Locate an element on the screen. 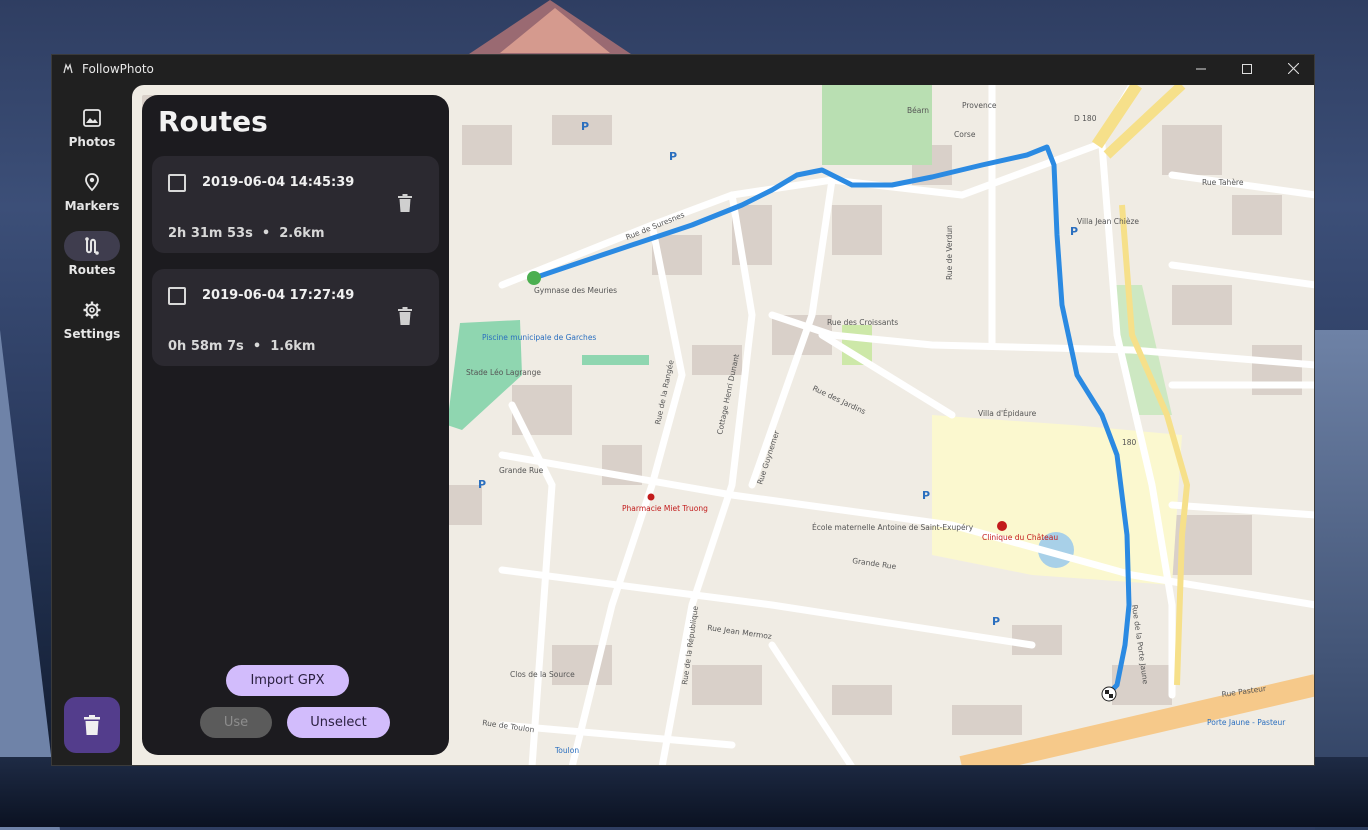 The width and height of the screenshot is (1368, 830). map-label-180: 180 is located at coordinates (1129, 442).